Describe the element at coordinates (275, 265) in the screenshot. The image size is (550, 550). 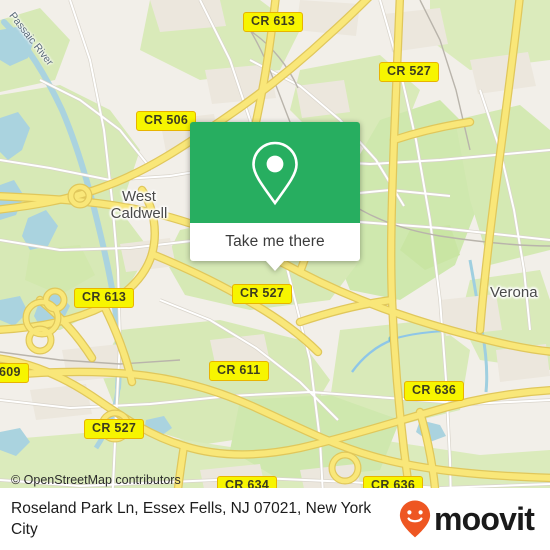
I see `popup-pointer-tail` at that location.